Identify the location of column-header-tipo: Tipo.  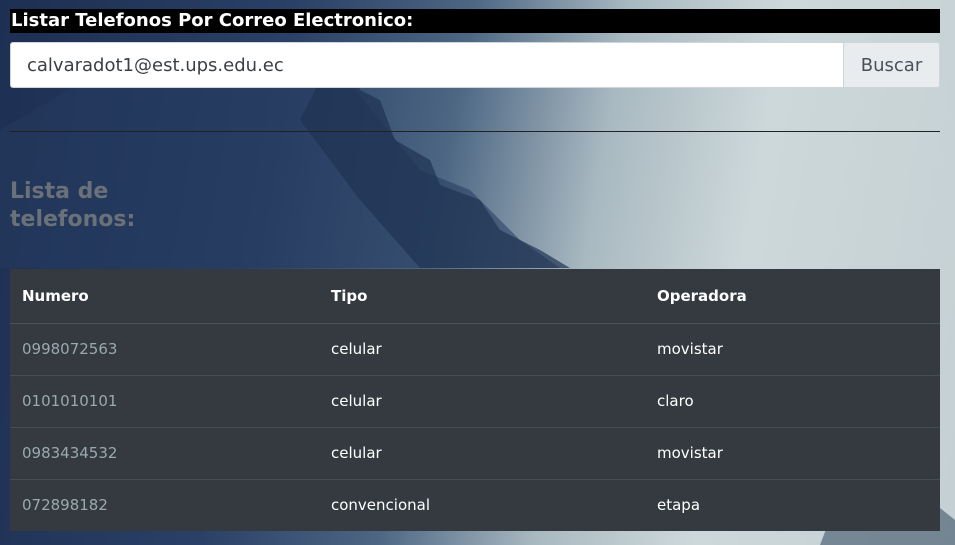
(482, 296).